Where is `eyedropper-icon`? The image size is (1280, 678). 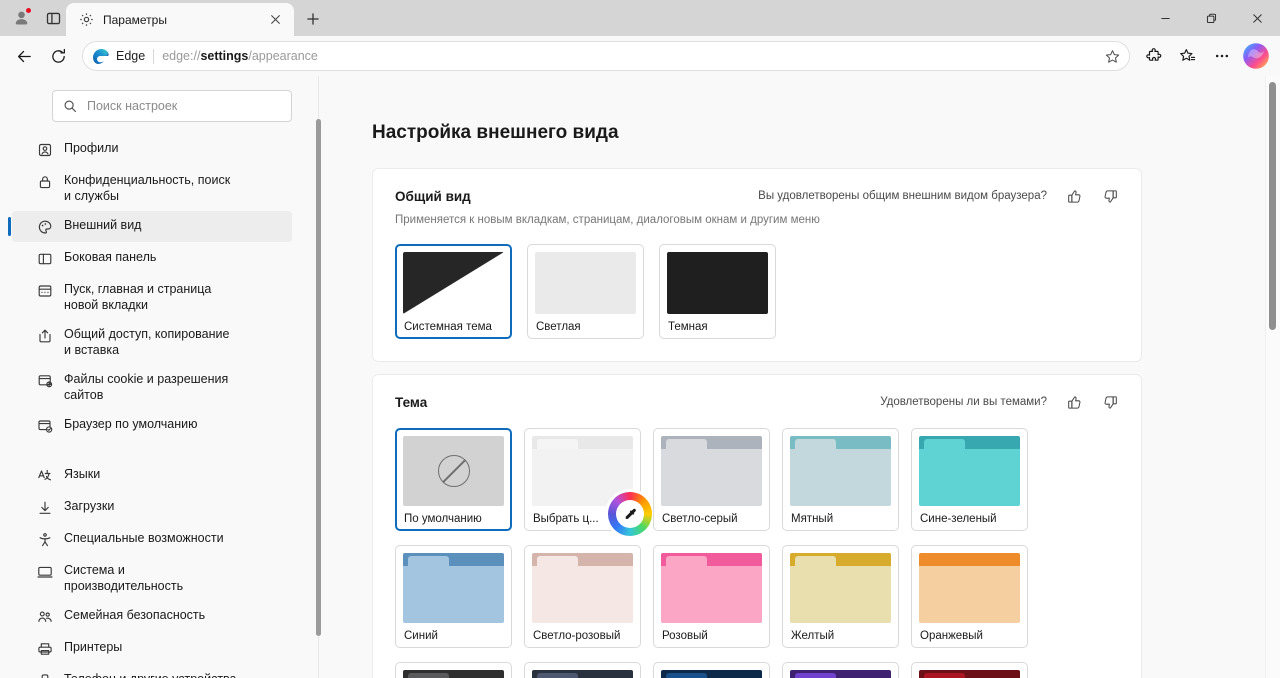 eyedropper-icon is located at coordinates (630, 514).